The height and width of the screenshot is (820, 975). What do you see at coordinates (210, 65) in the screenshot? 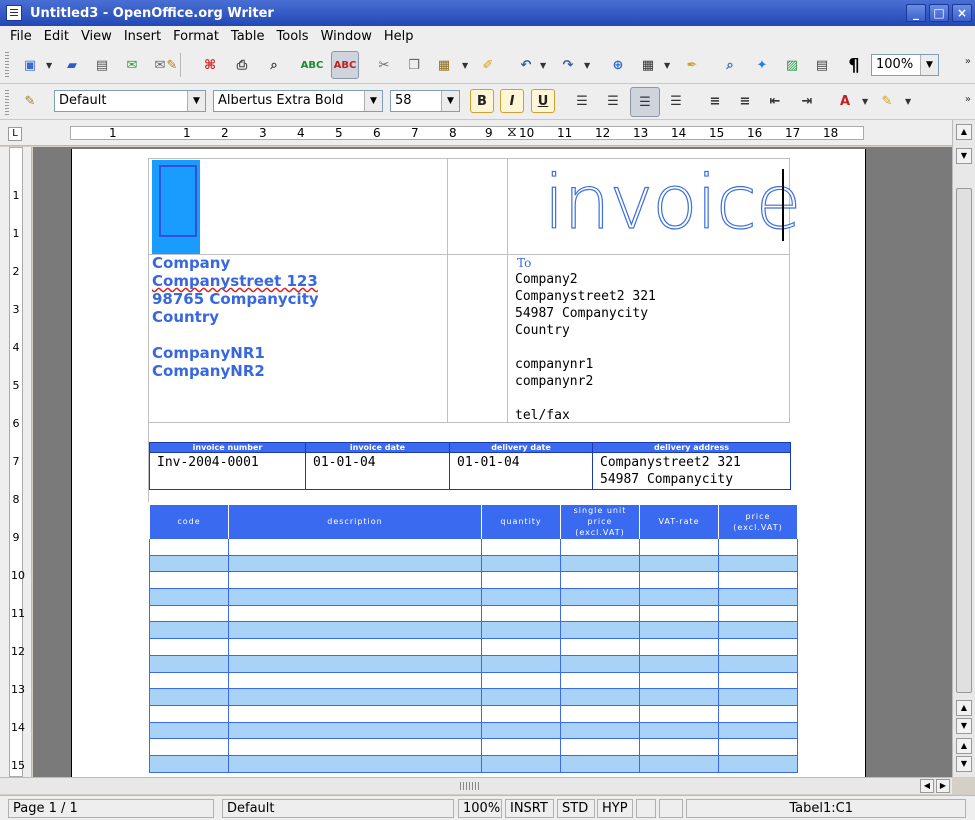
I see `export-pdf-icon: ⌘` at bounding box center [210, 65].